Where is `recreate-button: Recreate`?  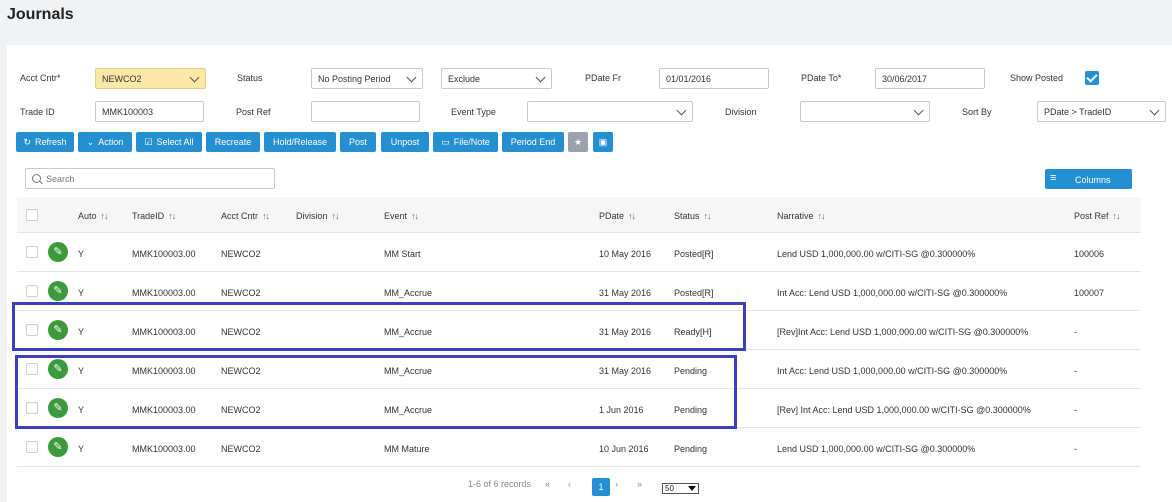
recreate-button: Recreate is located at coordinates (233, 142).